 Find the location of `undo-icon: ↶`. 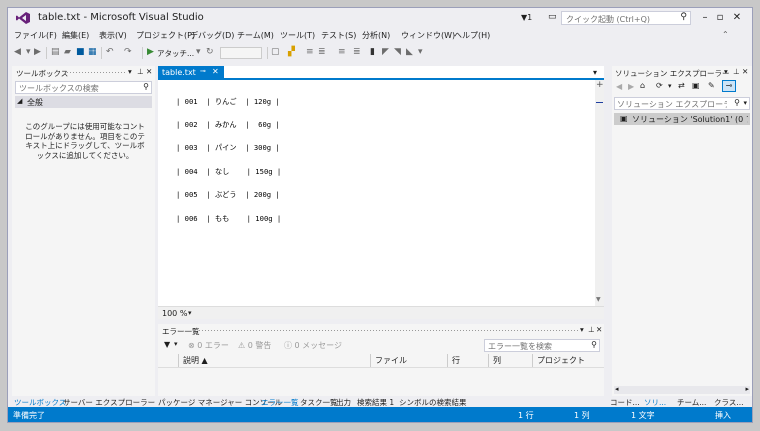

undo-icon: ↶ is located at coordinates (110, 52).